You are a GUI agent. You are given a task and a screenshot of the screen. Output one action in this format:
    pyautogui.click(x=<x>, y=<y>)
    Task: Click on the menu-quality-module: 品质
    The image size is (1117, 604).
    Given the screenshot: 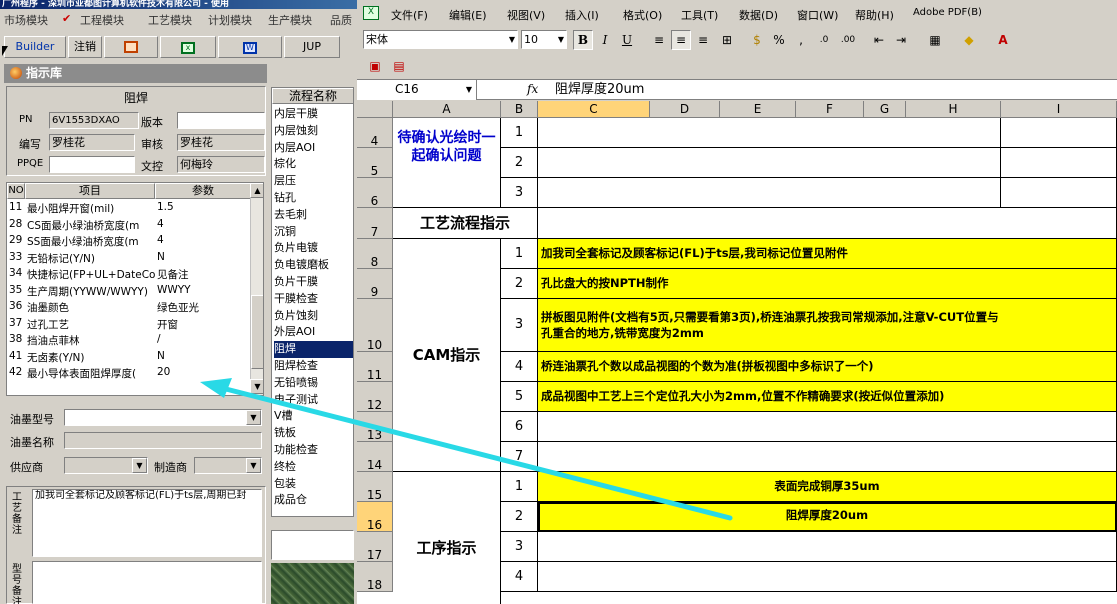 What is the action you would take?
    pyautogui.click(x=341, y=20)
    